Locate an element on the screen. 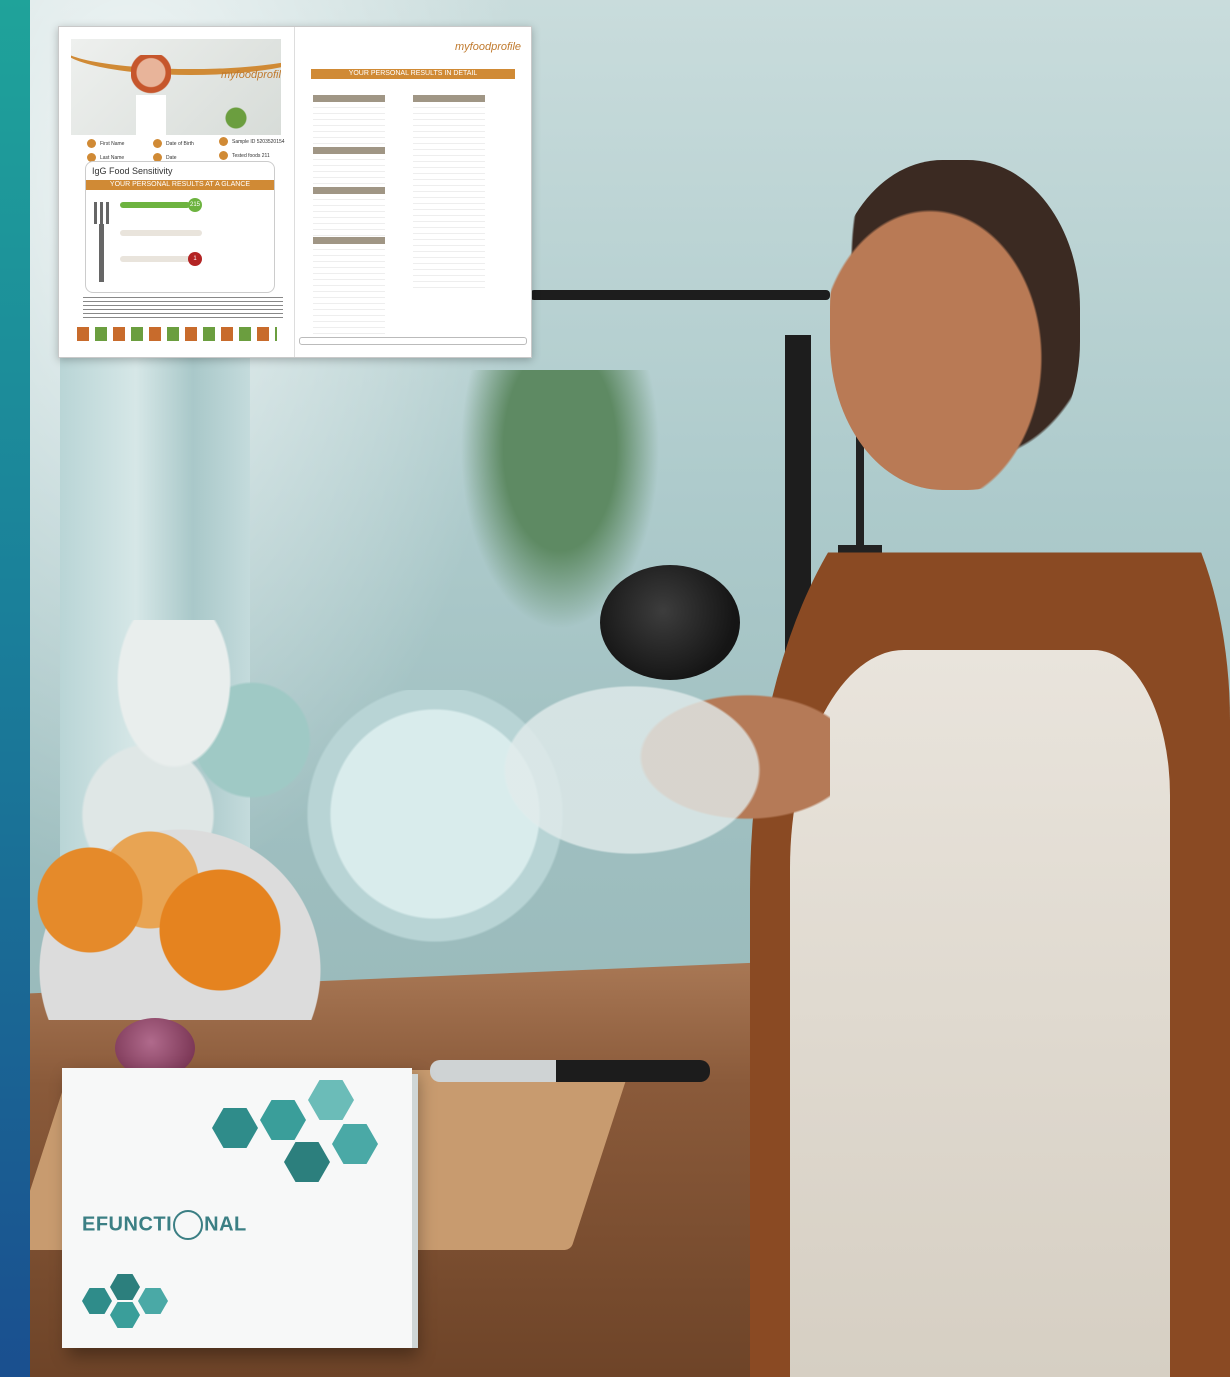  vial-icon is located at coordinates (223, 141).